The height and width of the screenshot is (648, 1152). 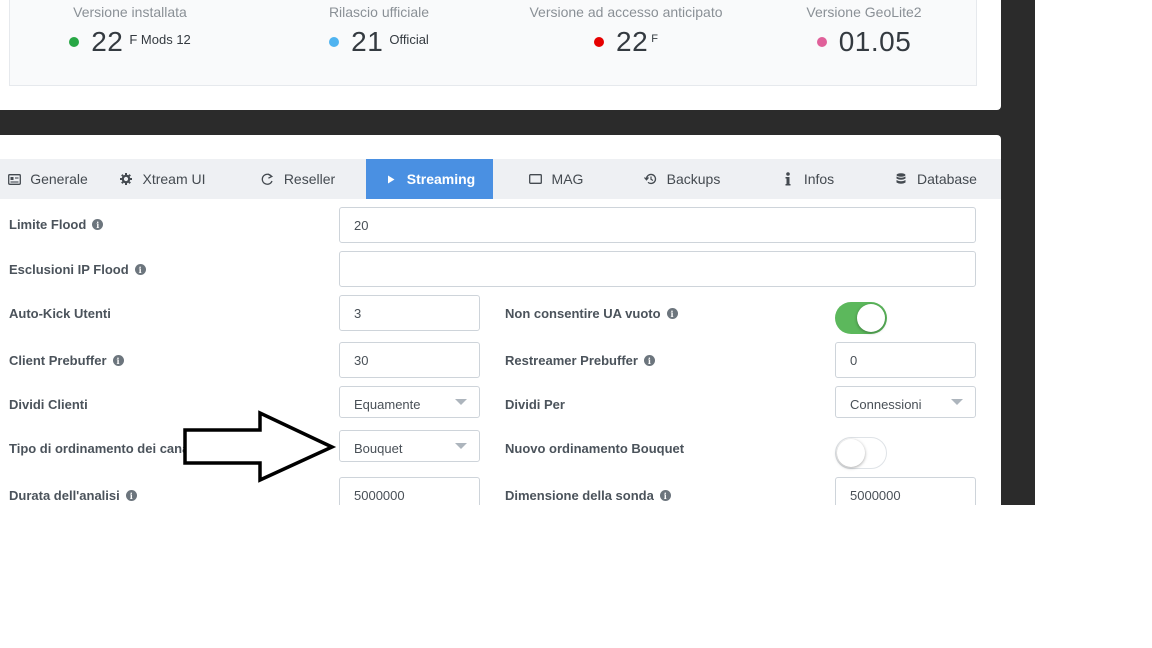 What do you see at coordinates (409, 491) in the screenshot?
I see `durata-analisi-input: 5000000` at bounding box center [409, 491].